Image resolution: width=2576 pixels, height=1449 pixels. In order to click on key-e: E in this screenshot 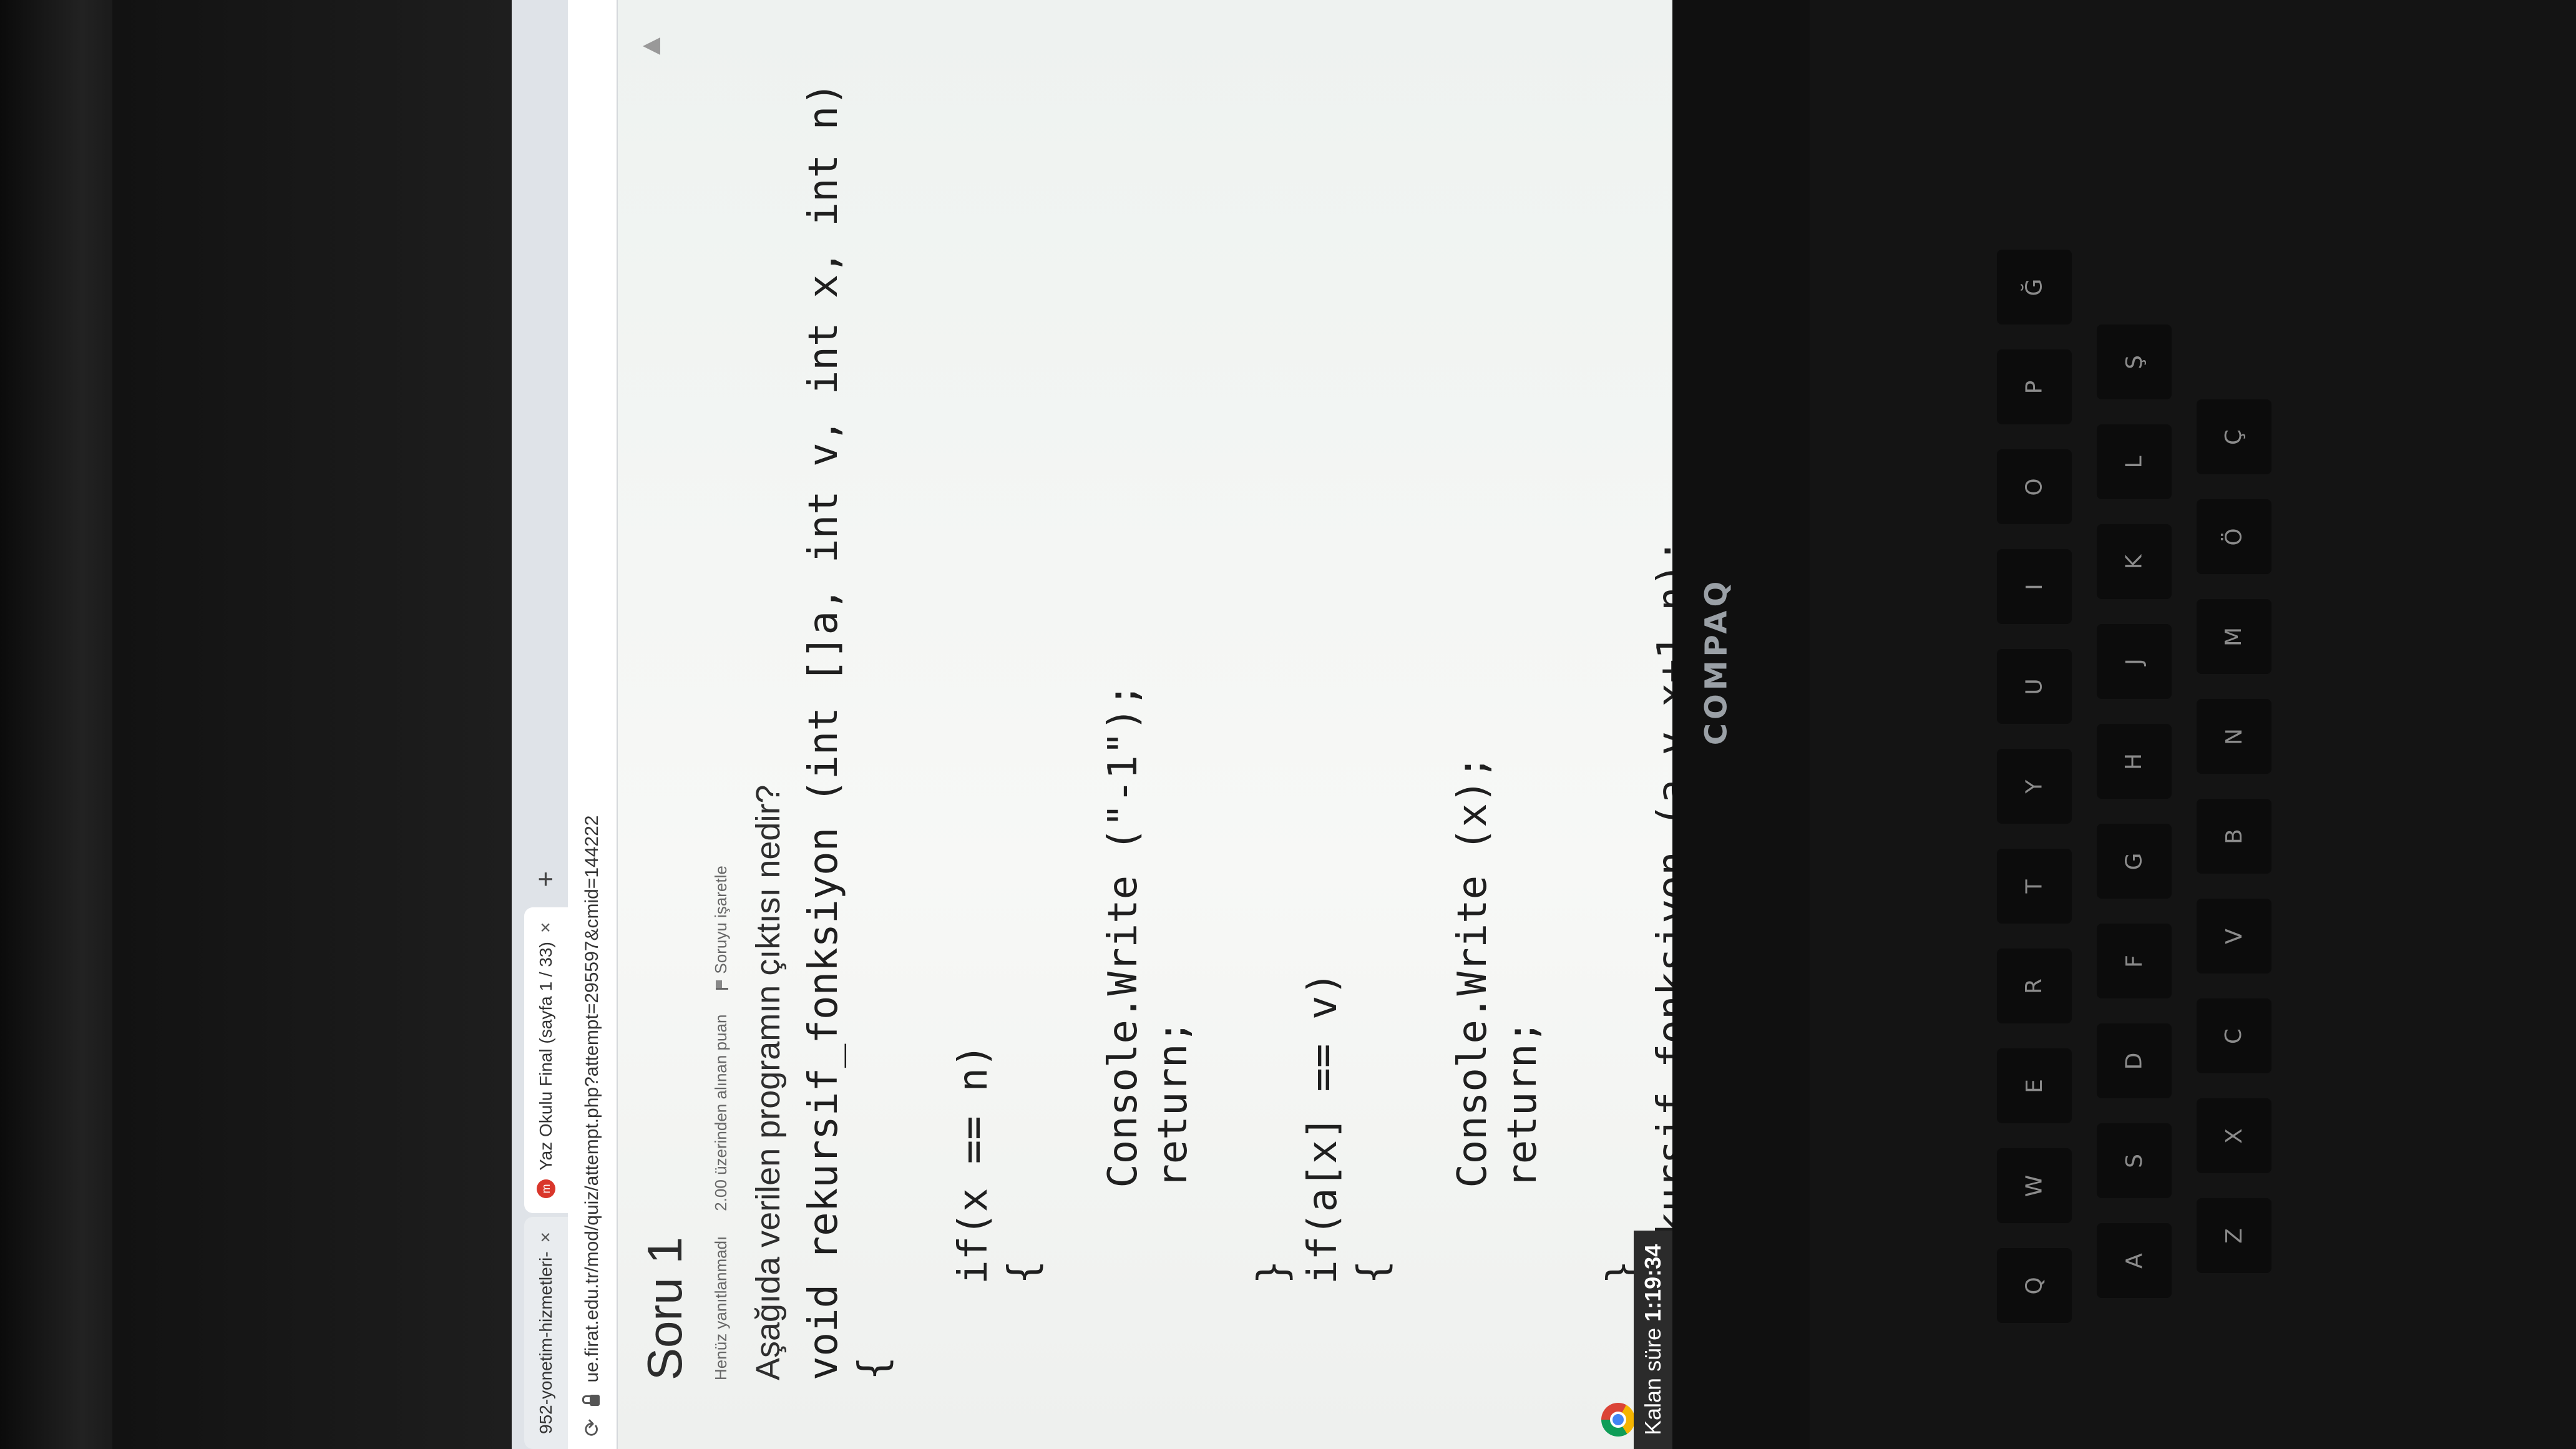, I will do `click(2034, 1085)`.